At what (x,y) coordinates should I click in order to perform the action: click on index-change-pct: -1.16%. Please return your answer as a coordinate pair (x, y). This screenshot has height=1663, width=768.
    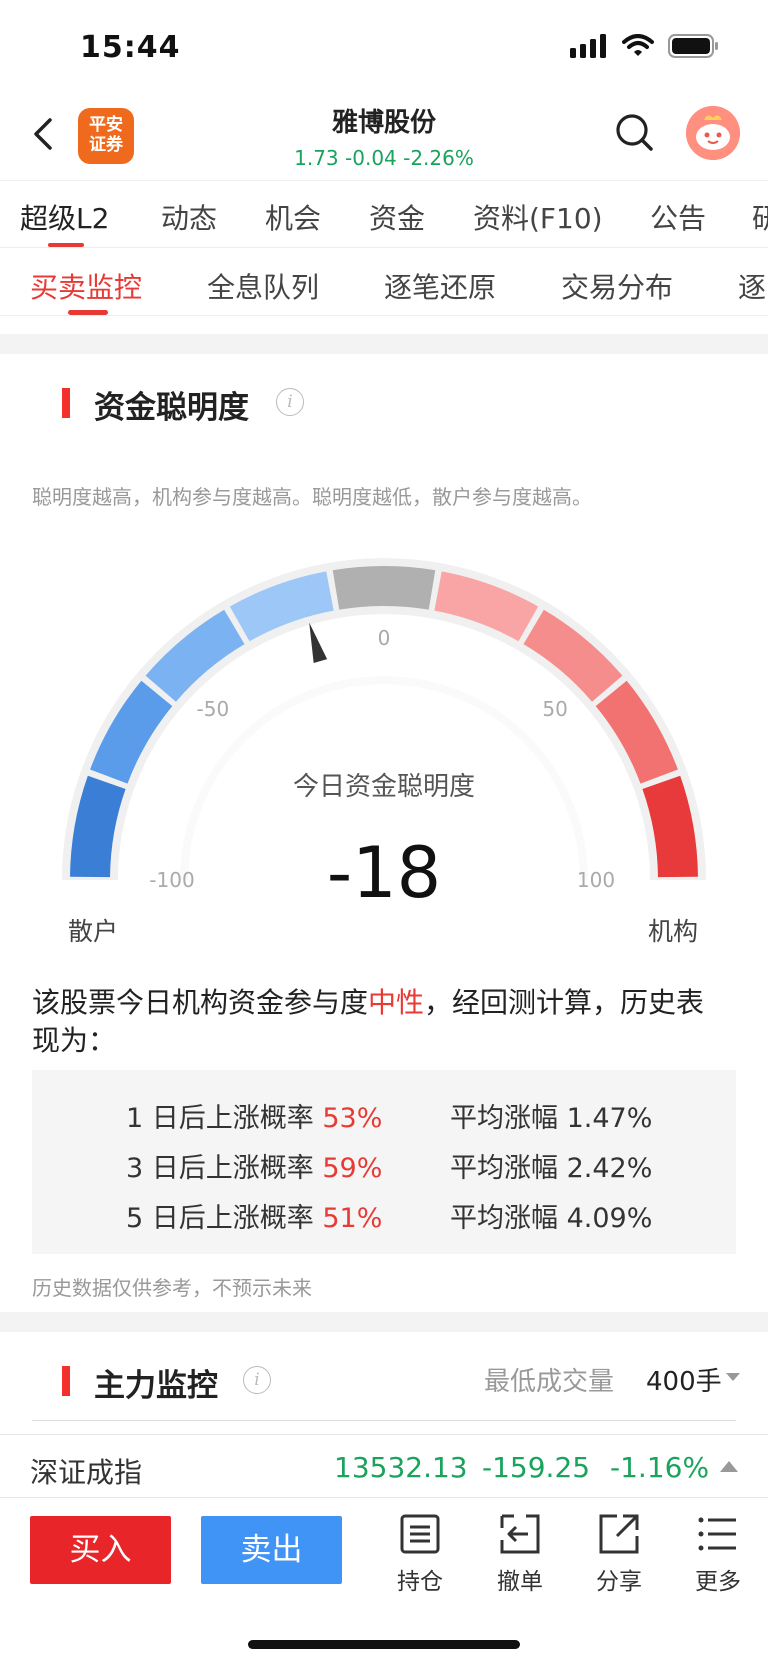
    Looking at the image, I should click on (660, 1467).